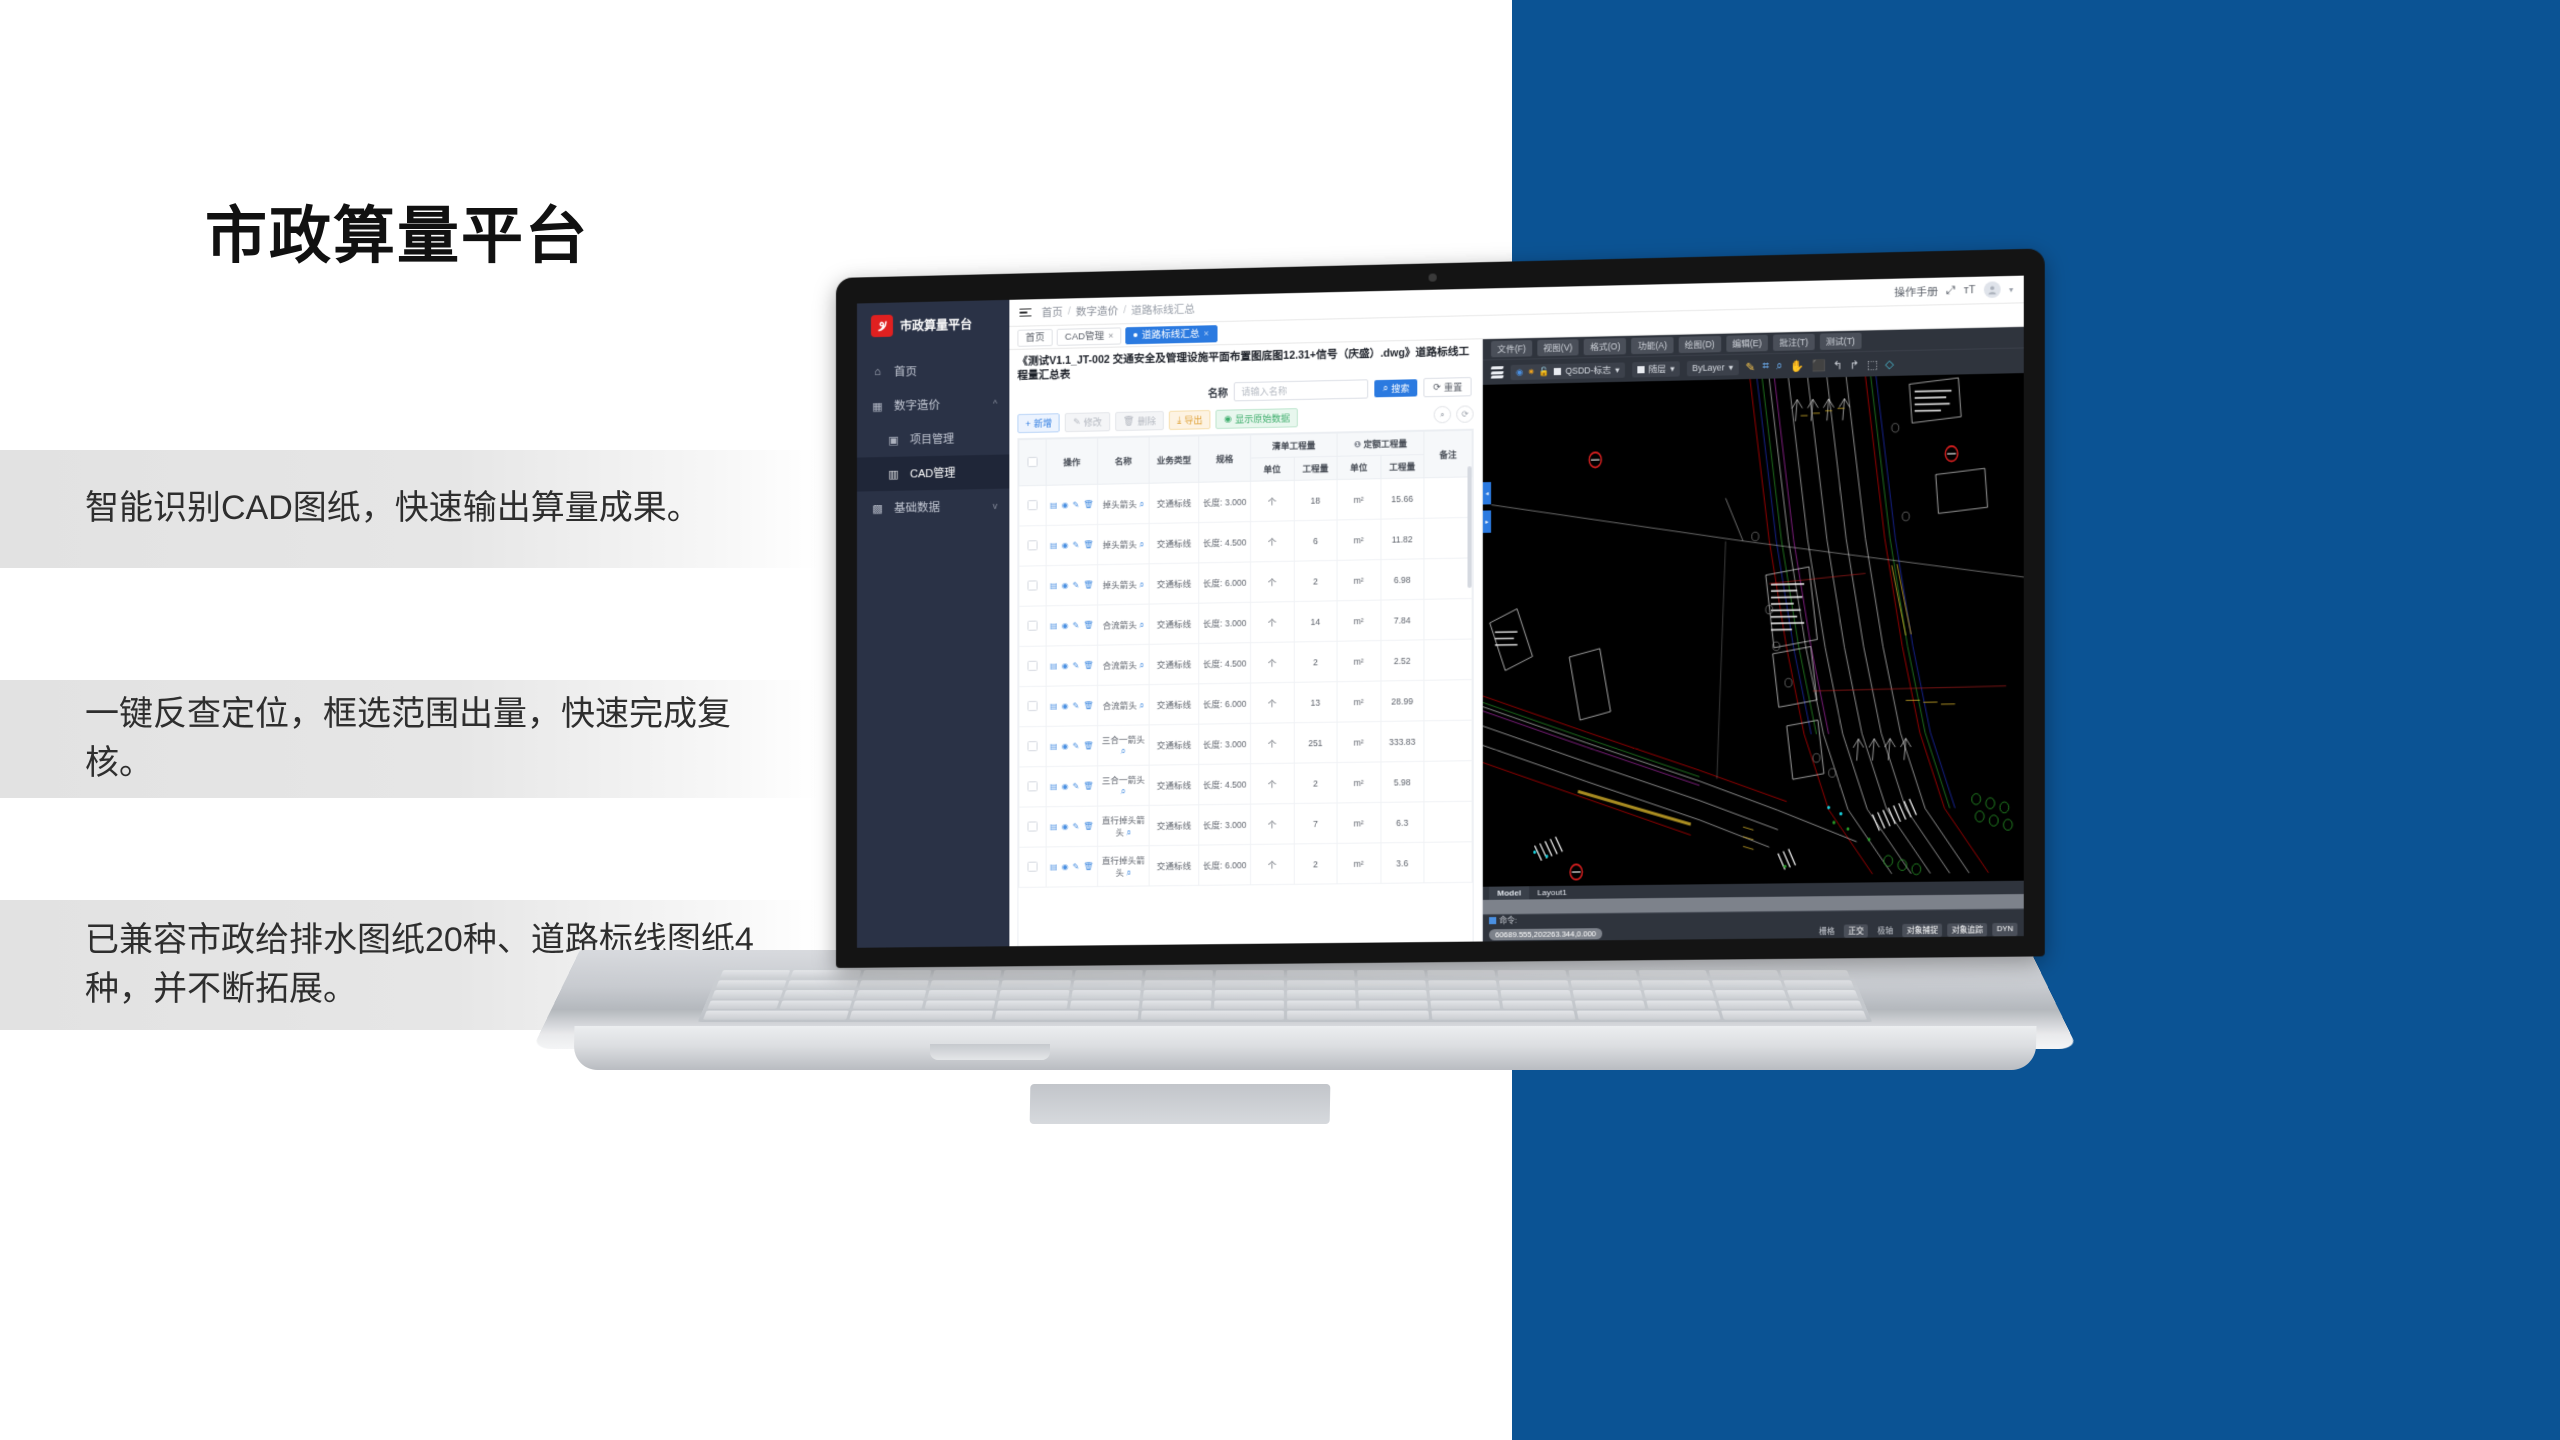 The height and width of the screenshot is (1440, 2560). What do you see at coordinates (1818, 365) in the screenshot?
I see `zoom-3d-icon: ⬛` at bounding box center [1818, 365].